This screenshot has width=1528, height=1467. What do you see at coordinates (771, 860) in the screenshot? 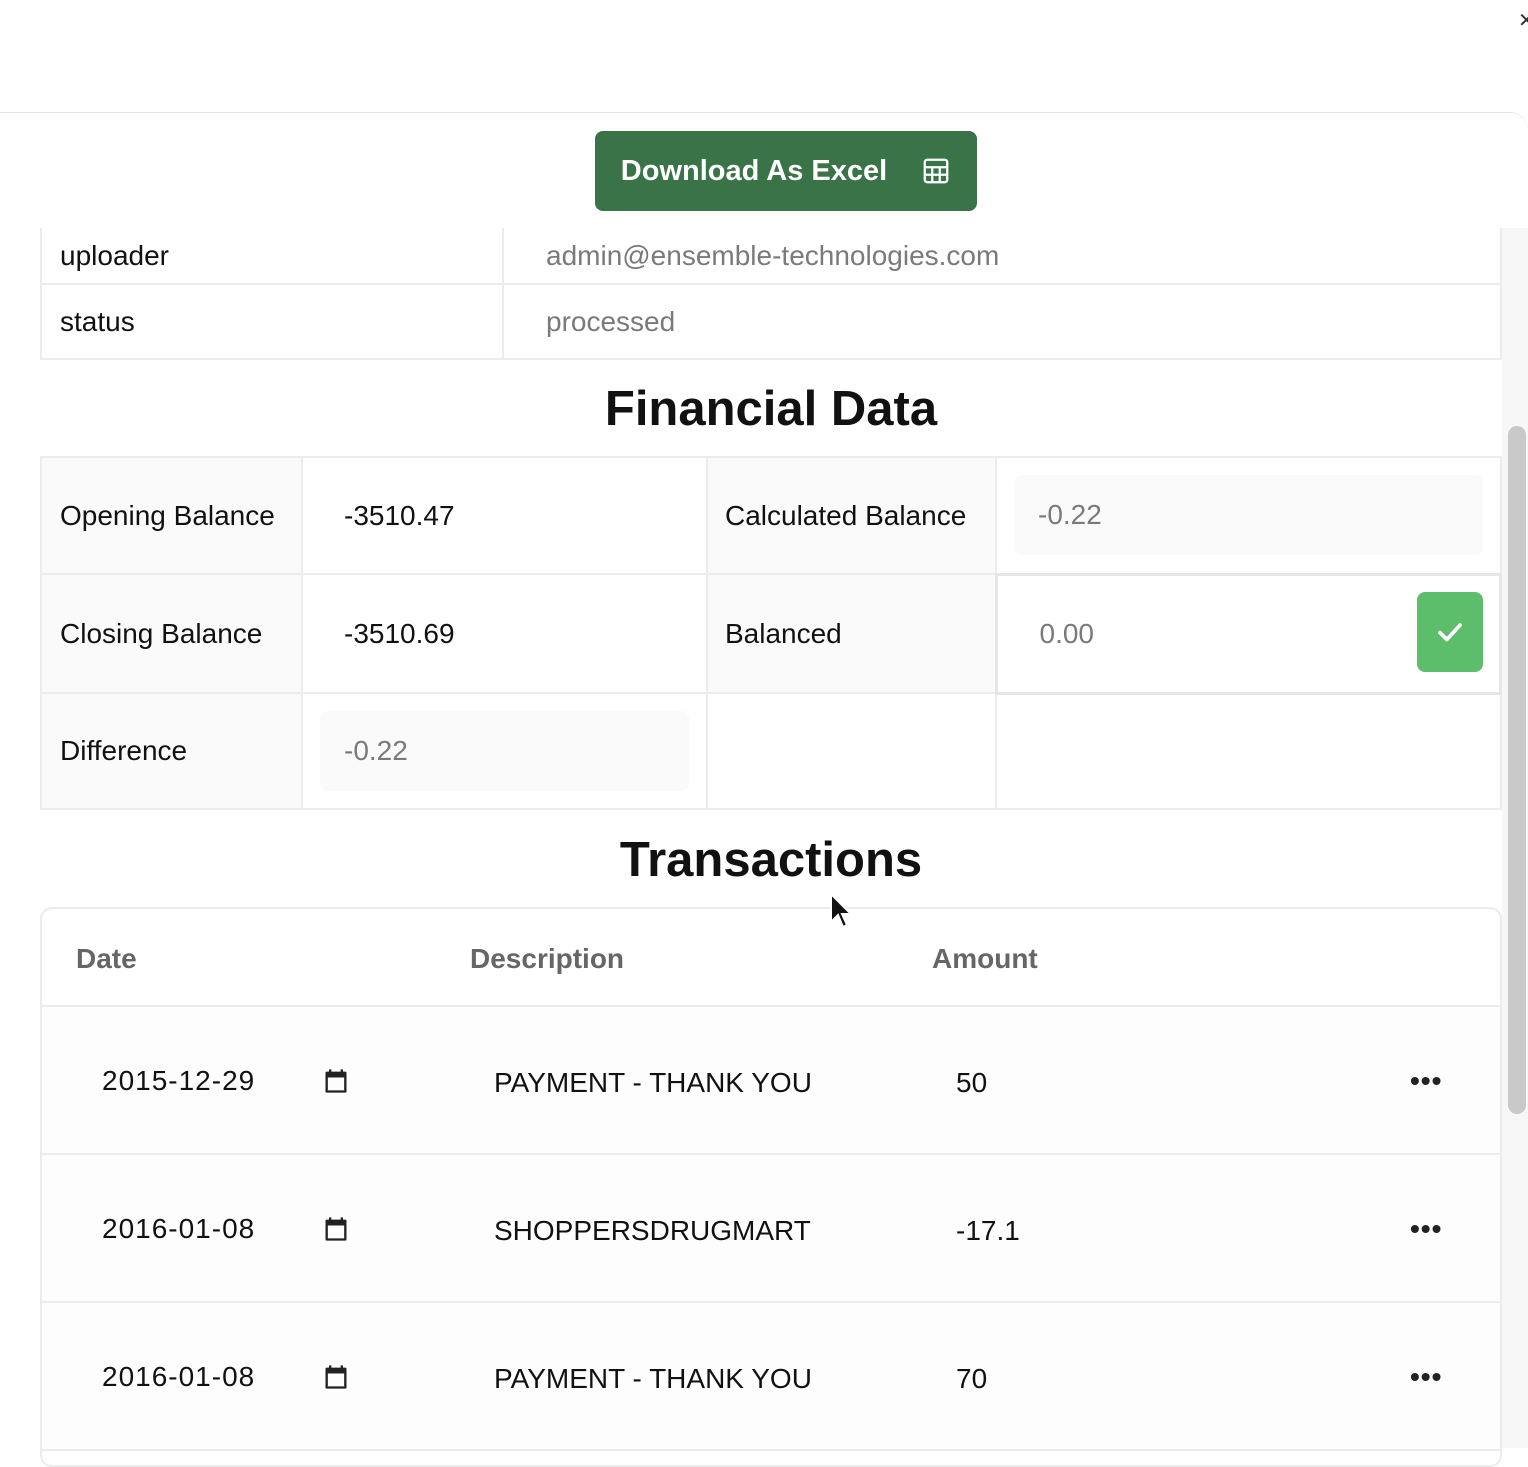
I see `transactions-title: Transactions` at bounding box center [771, 860].